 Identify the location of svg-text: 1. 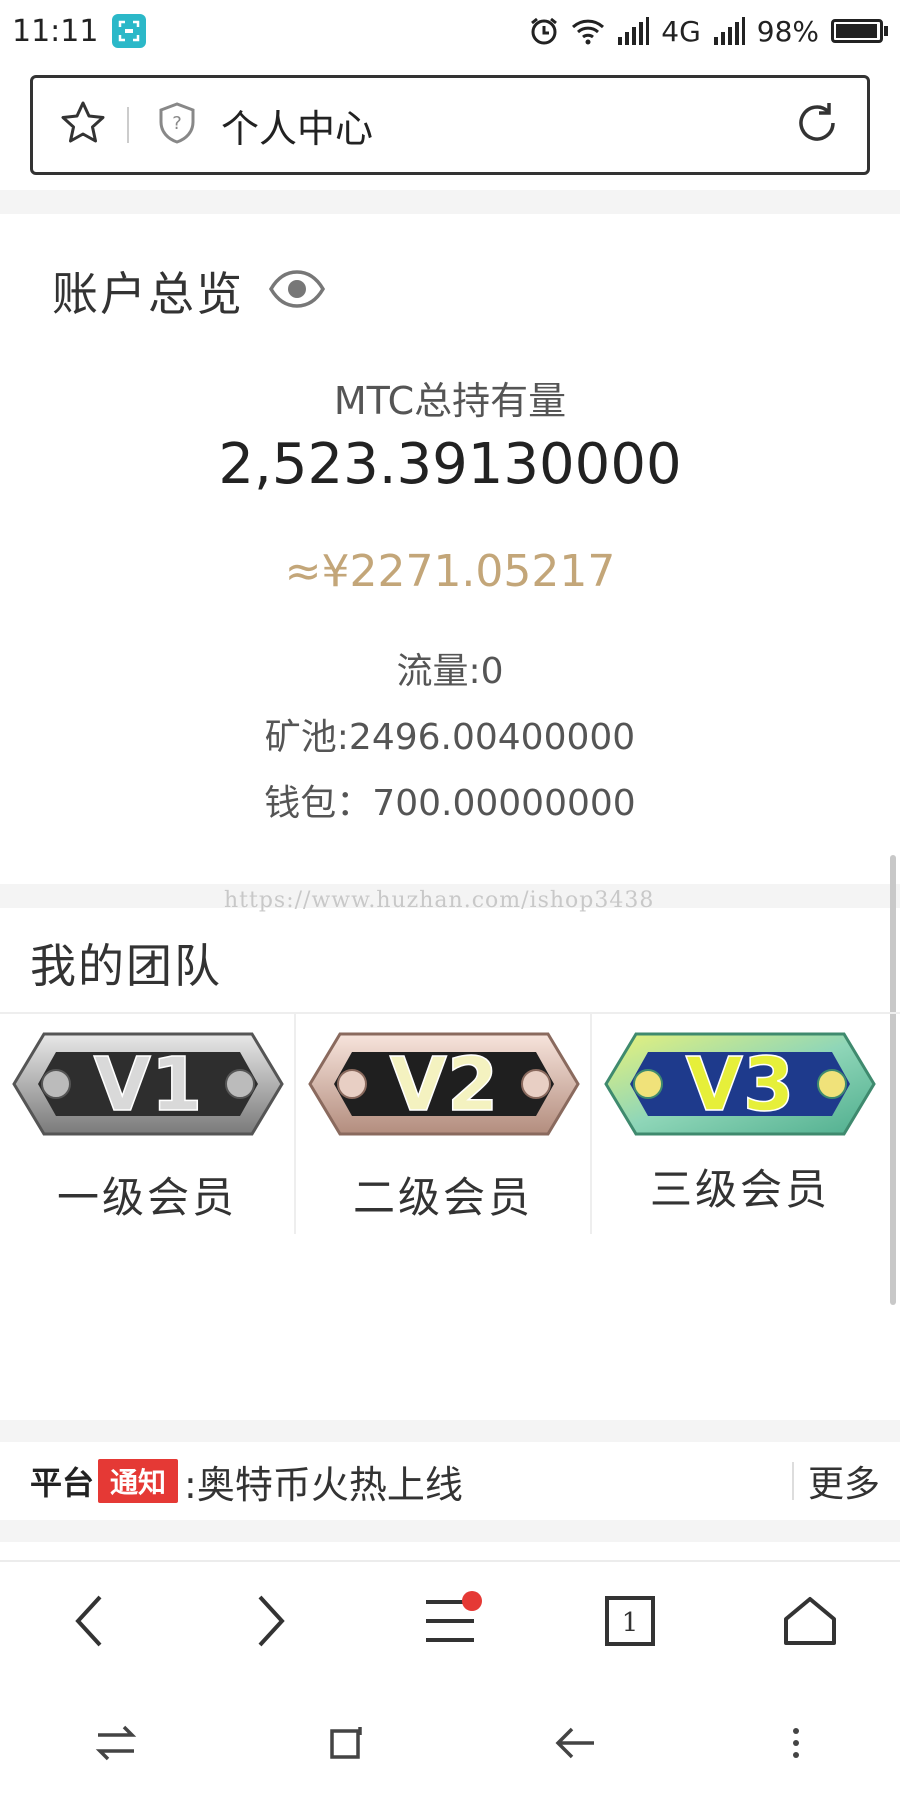
(630, 1623).